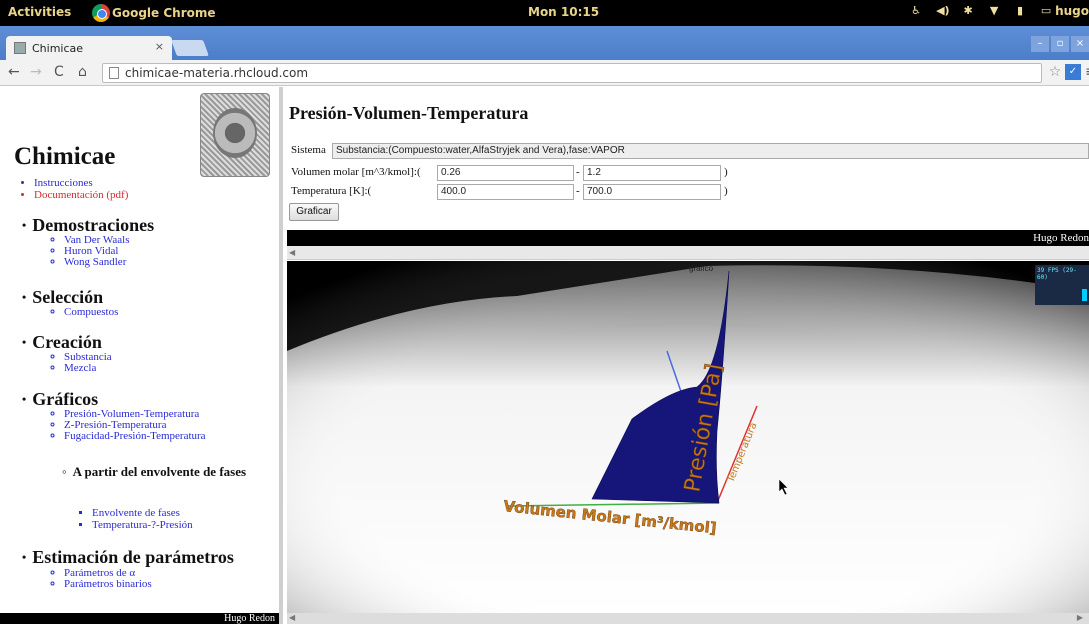  What do you see at coordinates (1057, 274) in the screenshot?
I see `fps-text: 39 FPS (29-60)` at bounding box center [1057, 274].